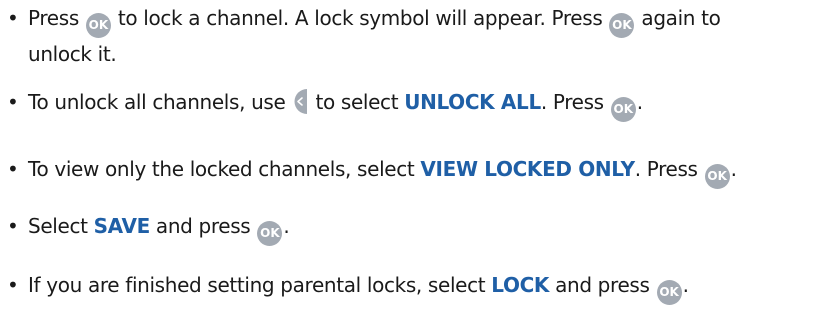 This screenshot has width=833, height=318. What do you see at coordinates (527, 169) in the screenshot?
I see `keyword-view-locked-only: VIEW LOCKED ONLY` at bounding box center [527, 169].